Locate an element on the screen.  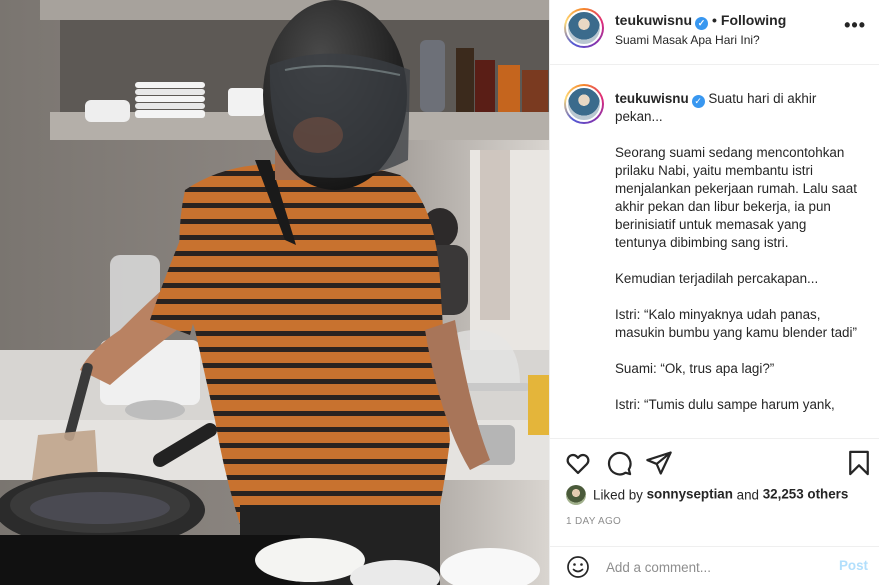
comment-bar: Post is located at coordinates (714, 565).